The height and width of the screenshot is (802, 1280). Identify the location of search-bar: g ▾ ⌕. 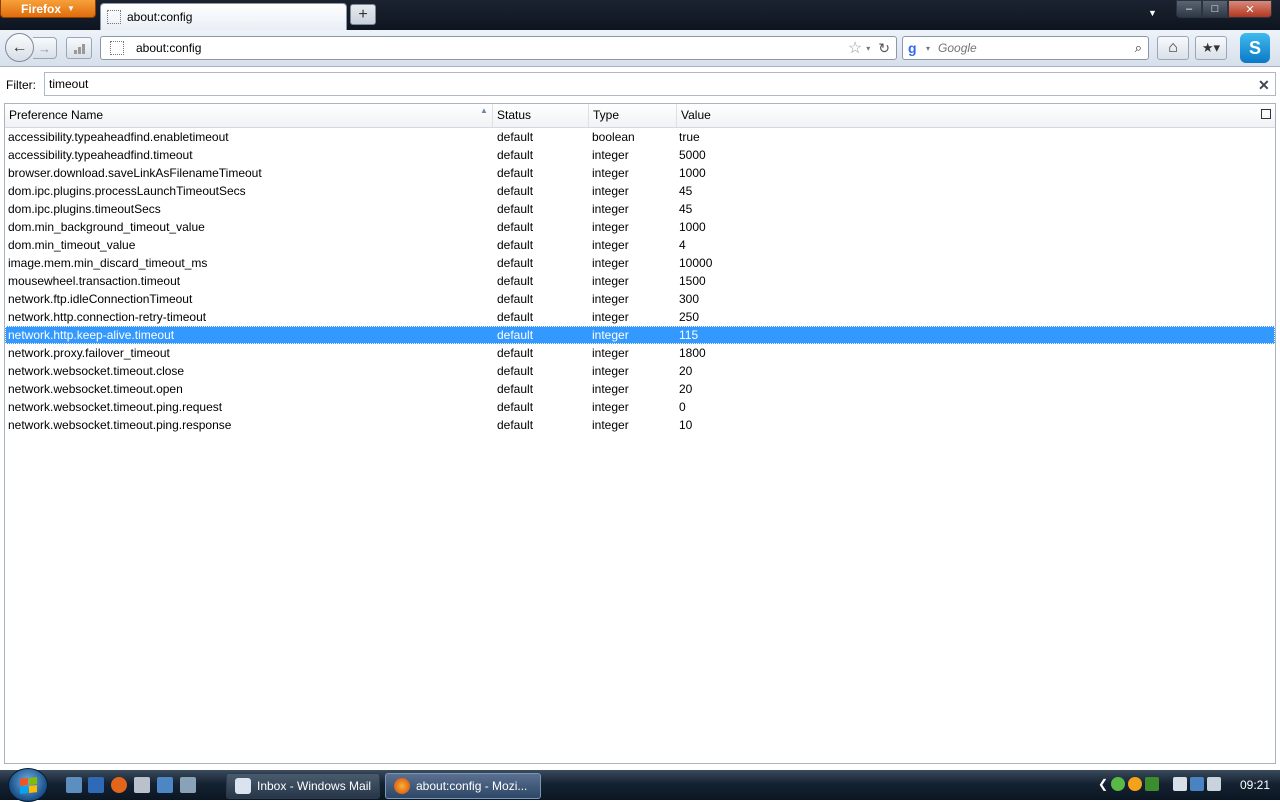
(1025, 48).